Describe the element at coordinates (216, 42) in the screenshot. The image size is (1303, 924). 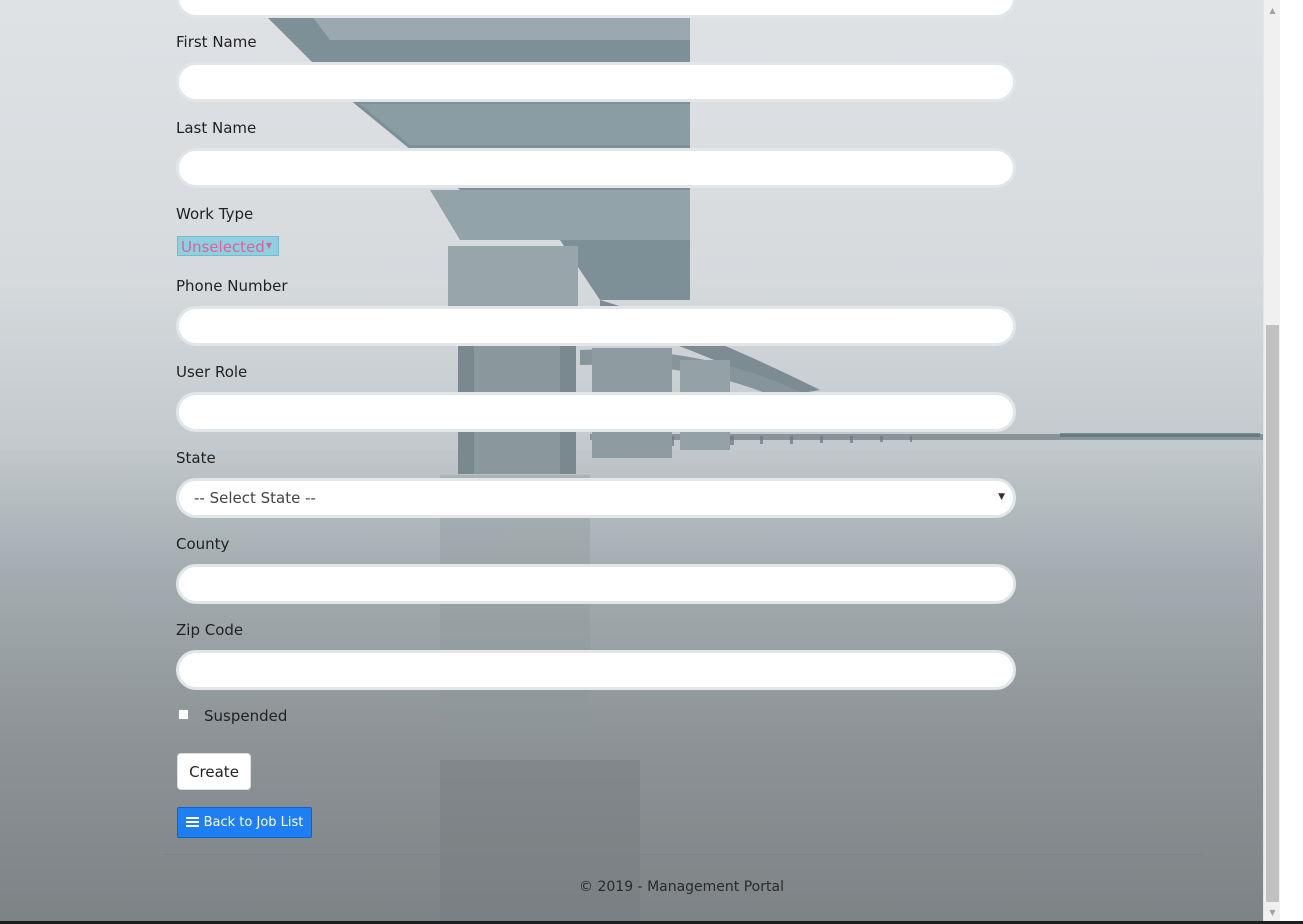
I see `first-name-label: First Name` at that location.